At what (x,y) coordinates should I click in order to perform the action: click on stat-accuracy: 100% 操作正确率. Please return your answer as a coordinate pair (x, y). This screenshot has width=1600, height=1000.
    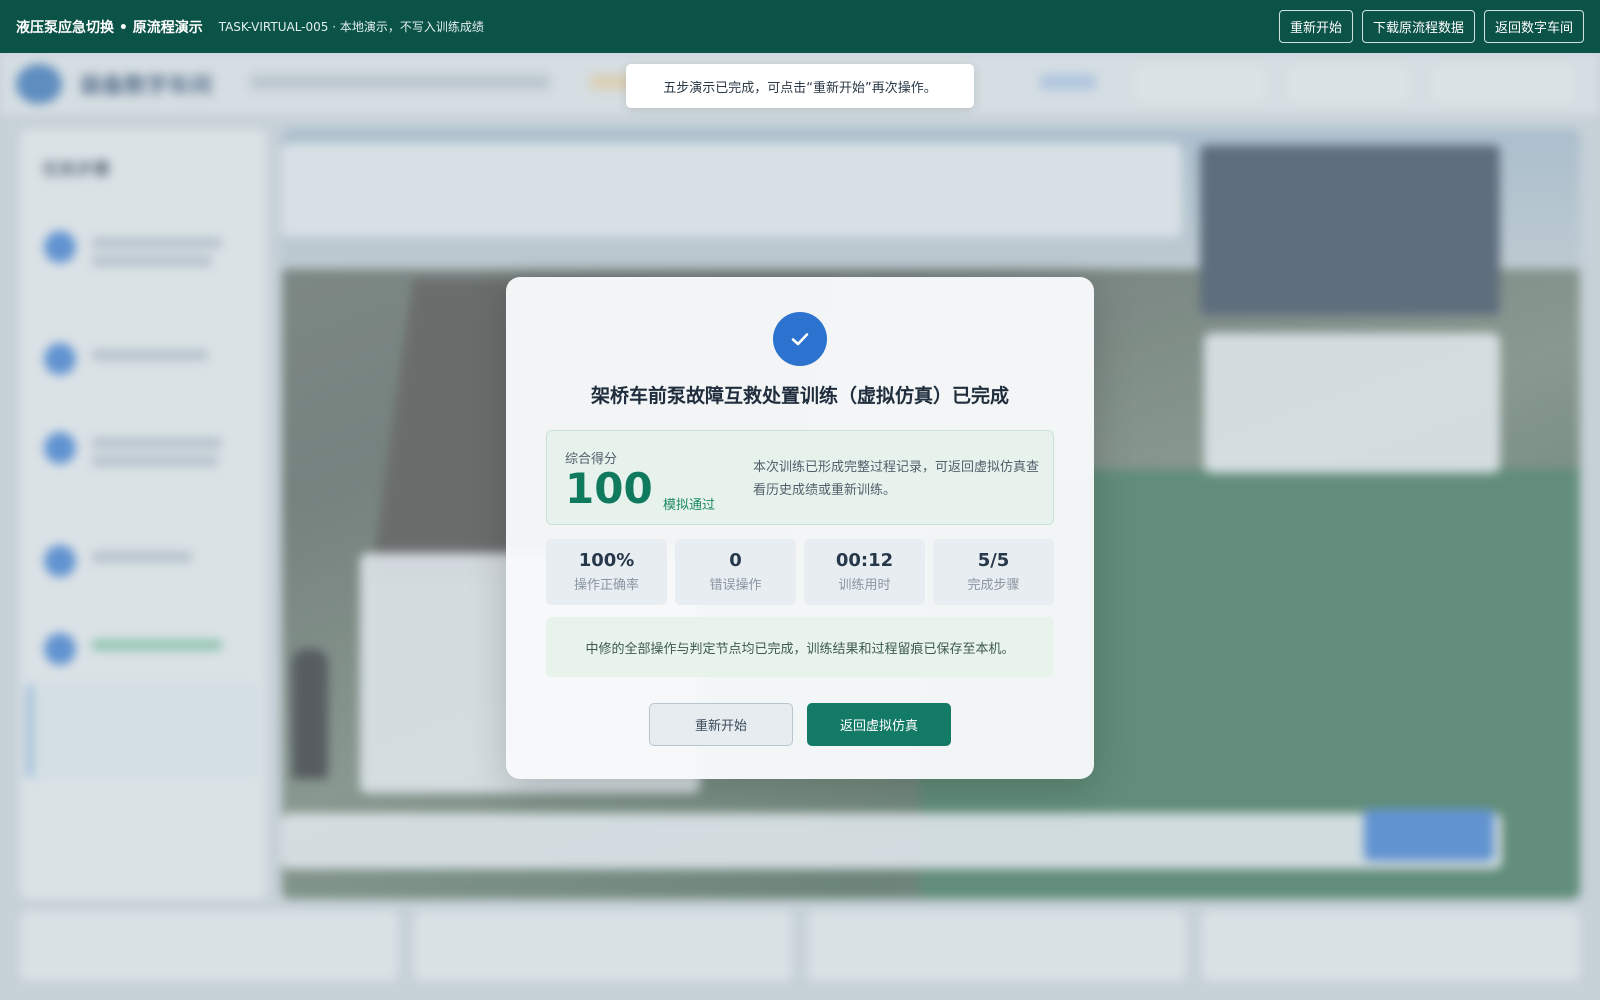
    Looking at the image, I should click on (606, 572).